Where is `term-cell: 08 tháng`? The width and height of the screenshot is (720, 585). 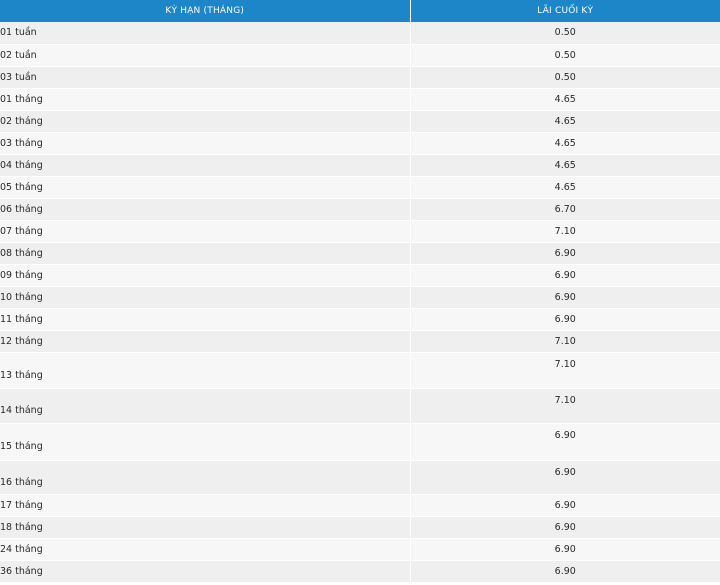
term-cell: 08 tháng is located at coordinates (205, 253).